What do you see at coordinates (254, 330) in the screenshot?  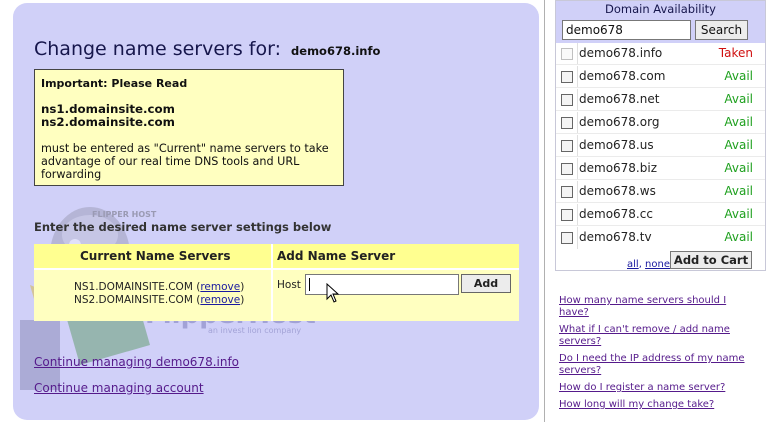 I see `svg-text: an invest lion company` at bounding box center [254, 330].